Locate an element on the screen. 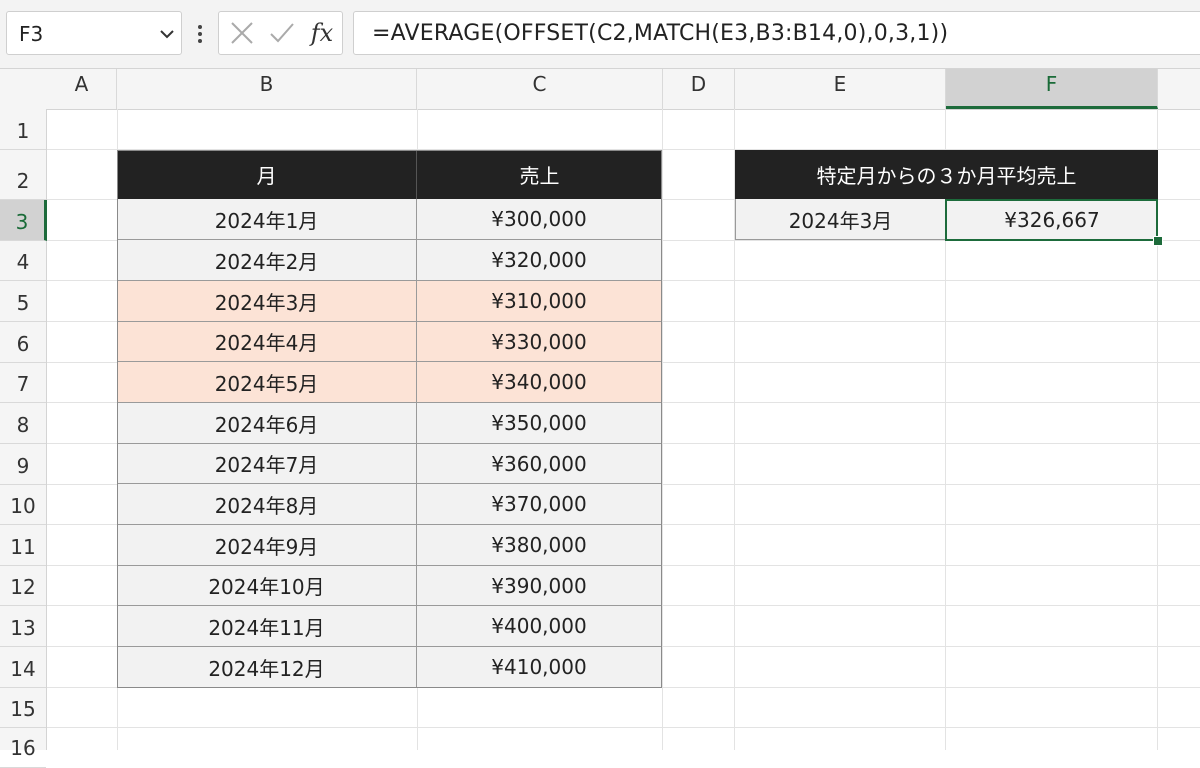  month-cell: 2024年12月 is located at coordinates (267, 667).